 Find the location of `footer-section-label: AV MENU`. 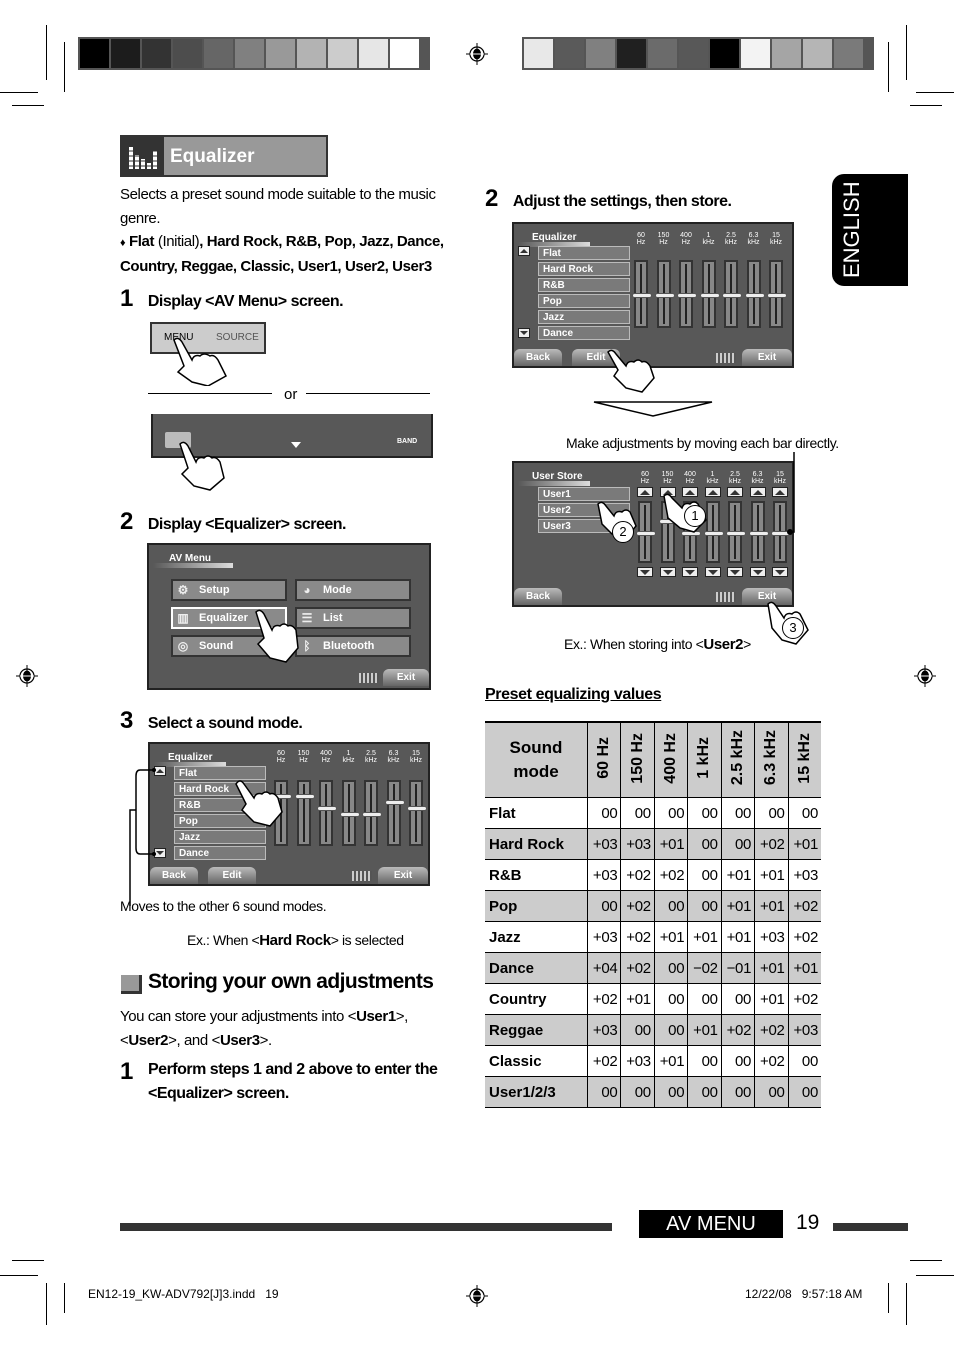

footer-section-label: AV MENU is located at coordinates (711, 1224).